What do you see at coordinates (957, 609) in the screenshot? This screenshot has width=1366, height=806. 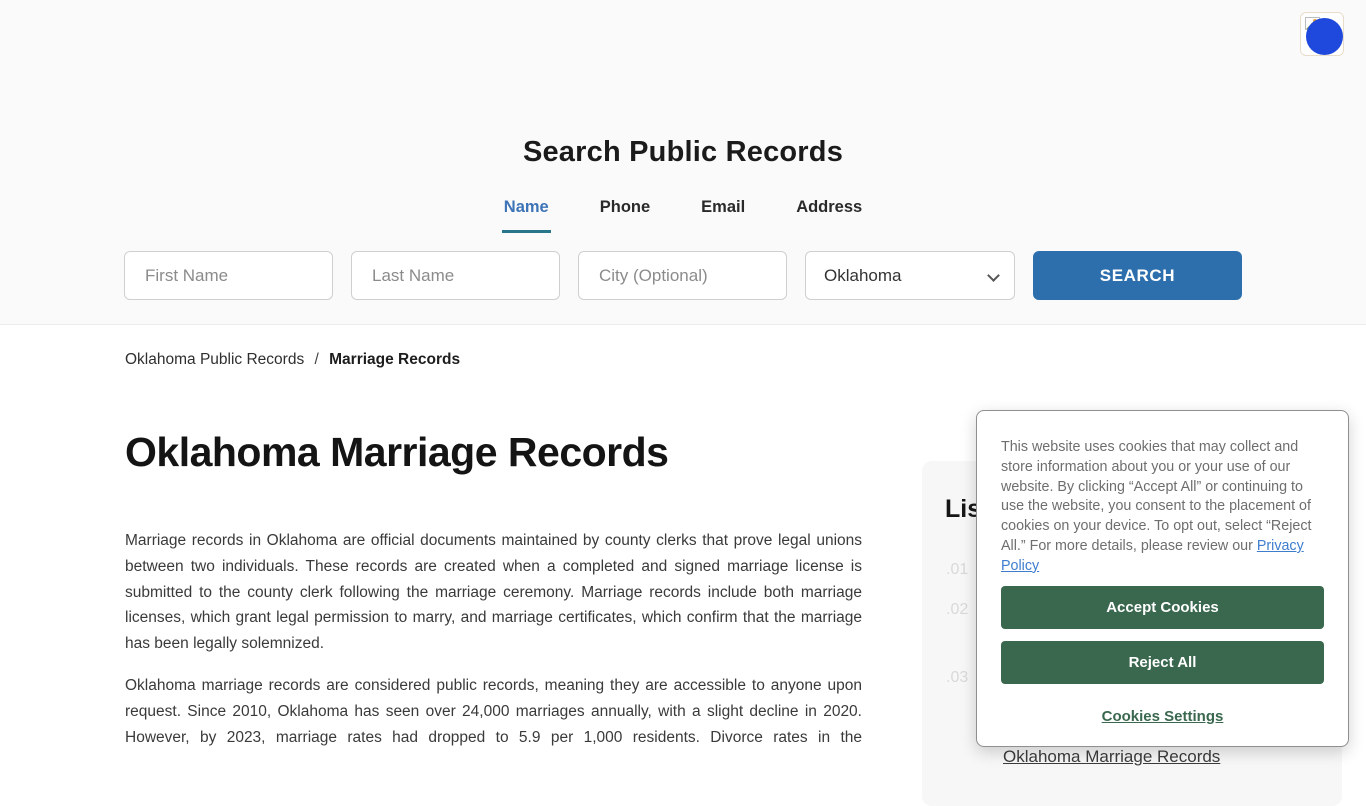 I see `toc-item-number-2: .02` at bounding box center [957, 609].